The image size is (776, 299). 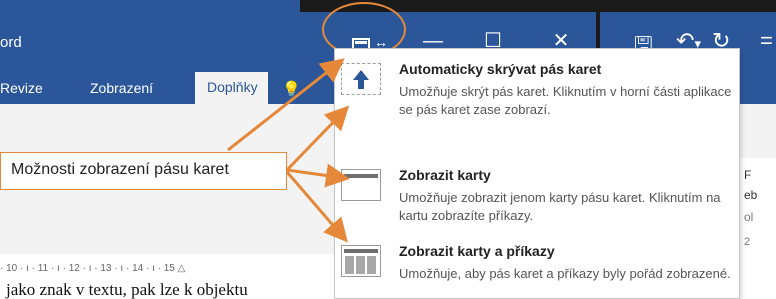 I want to click on annotation-callout: Možnosti zobrazení pásu karet, so click(x=143, y=171).